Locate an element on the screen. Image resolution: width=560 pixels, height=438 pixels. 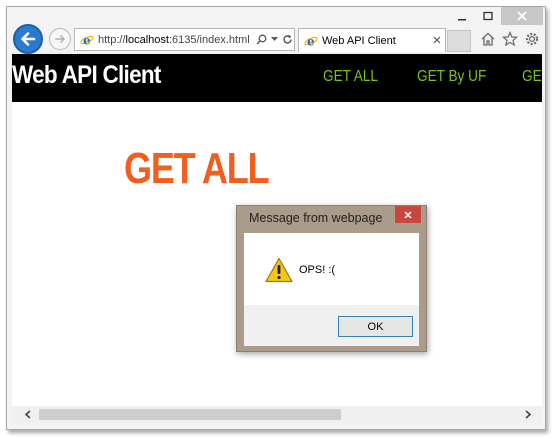
address-dropdown is located at coordinates (274, 40).